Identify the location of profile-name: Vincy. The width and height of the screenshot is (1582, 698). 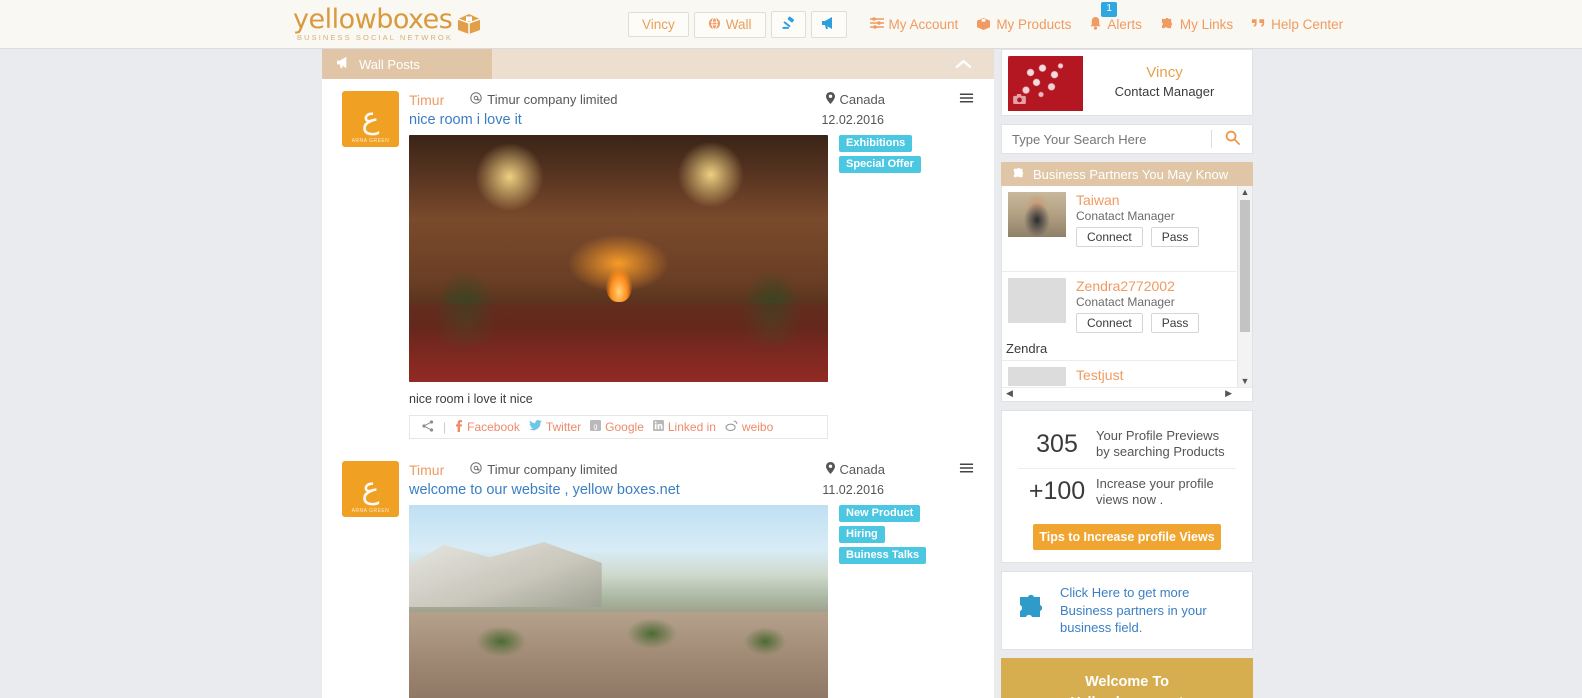
(1164, 72).